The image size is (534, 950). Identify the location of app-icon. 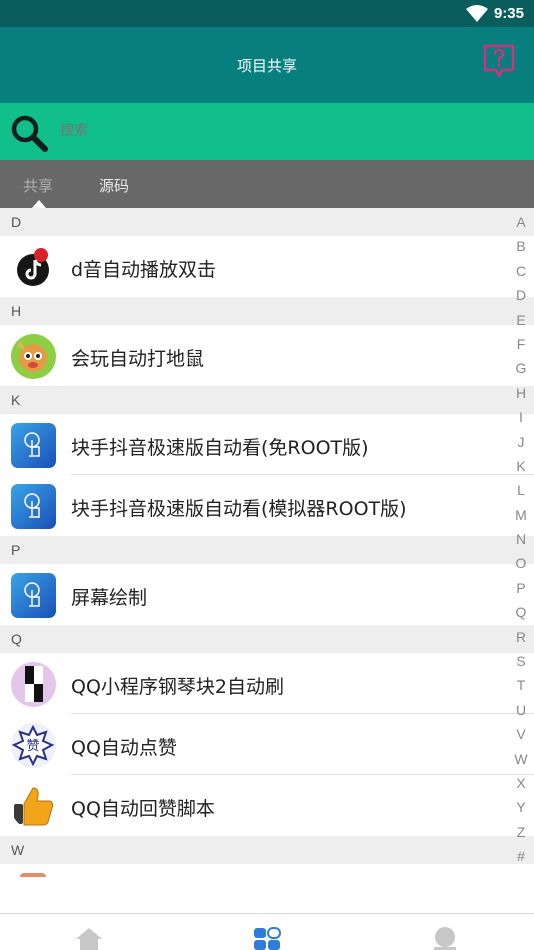
(33, 875).